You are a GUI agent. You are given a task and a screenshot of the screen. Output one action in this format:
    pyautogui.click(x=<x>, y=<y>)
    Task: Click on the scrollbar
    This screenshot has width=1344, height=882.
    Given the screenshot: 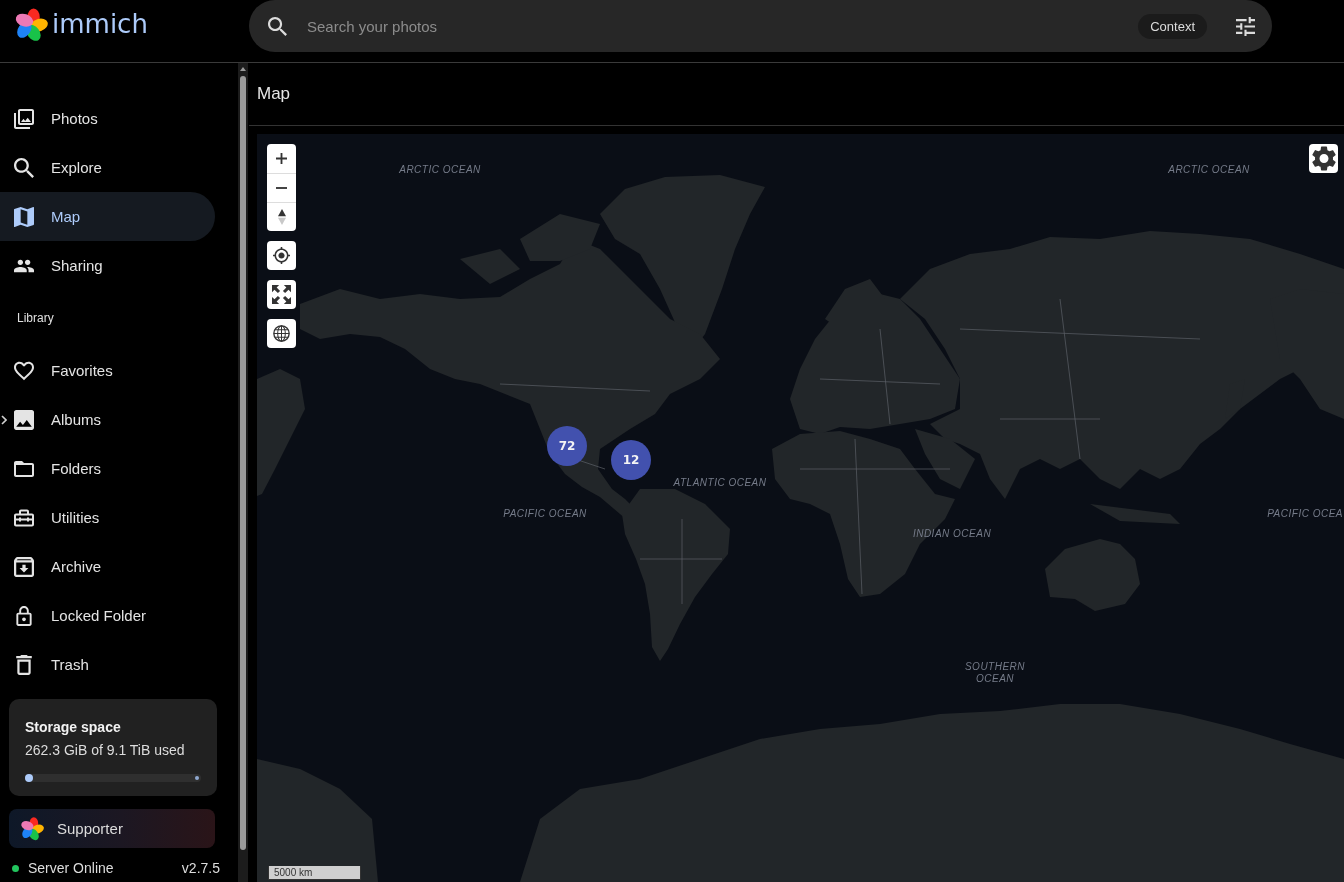 What is the action you would take?
    pyautogui.click(x=243, y=472)
    